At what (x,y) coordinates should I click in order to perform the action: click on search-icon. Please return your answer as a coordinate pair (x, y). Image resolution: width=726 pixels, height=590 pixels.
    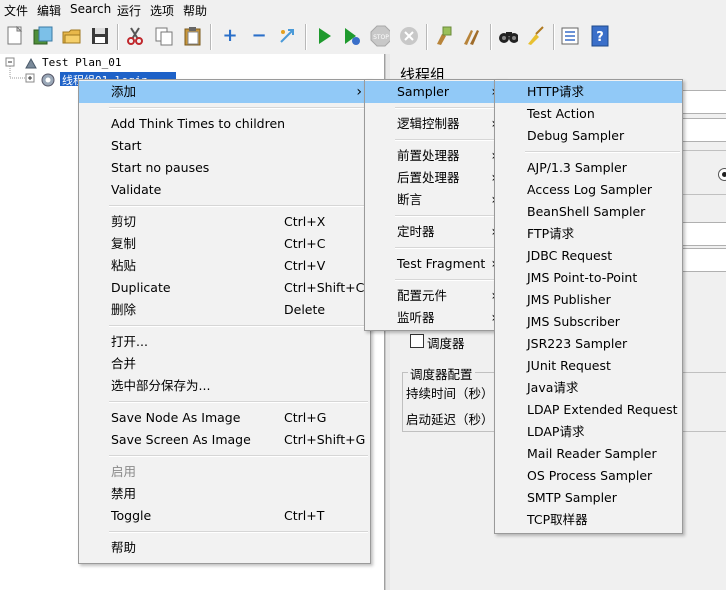
    Looking at the image, I should click on (508, 36).